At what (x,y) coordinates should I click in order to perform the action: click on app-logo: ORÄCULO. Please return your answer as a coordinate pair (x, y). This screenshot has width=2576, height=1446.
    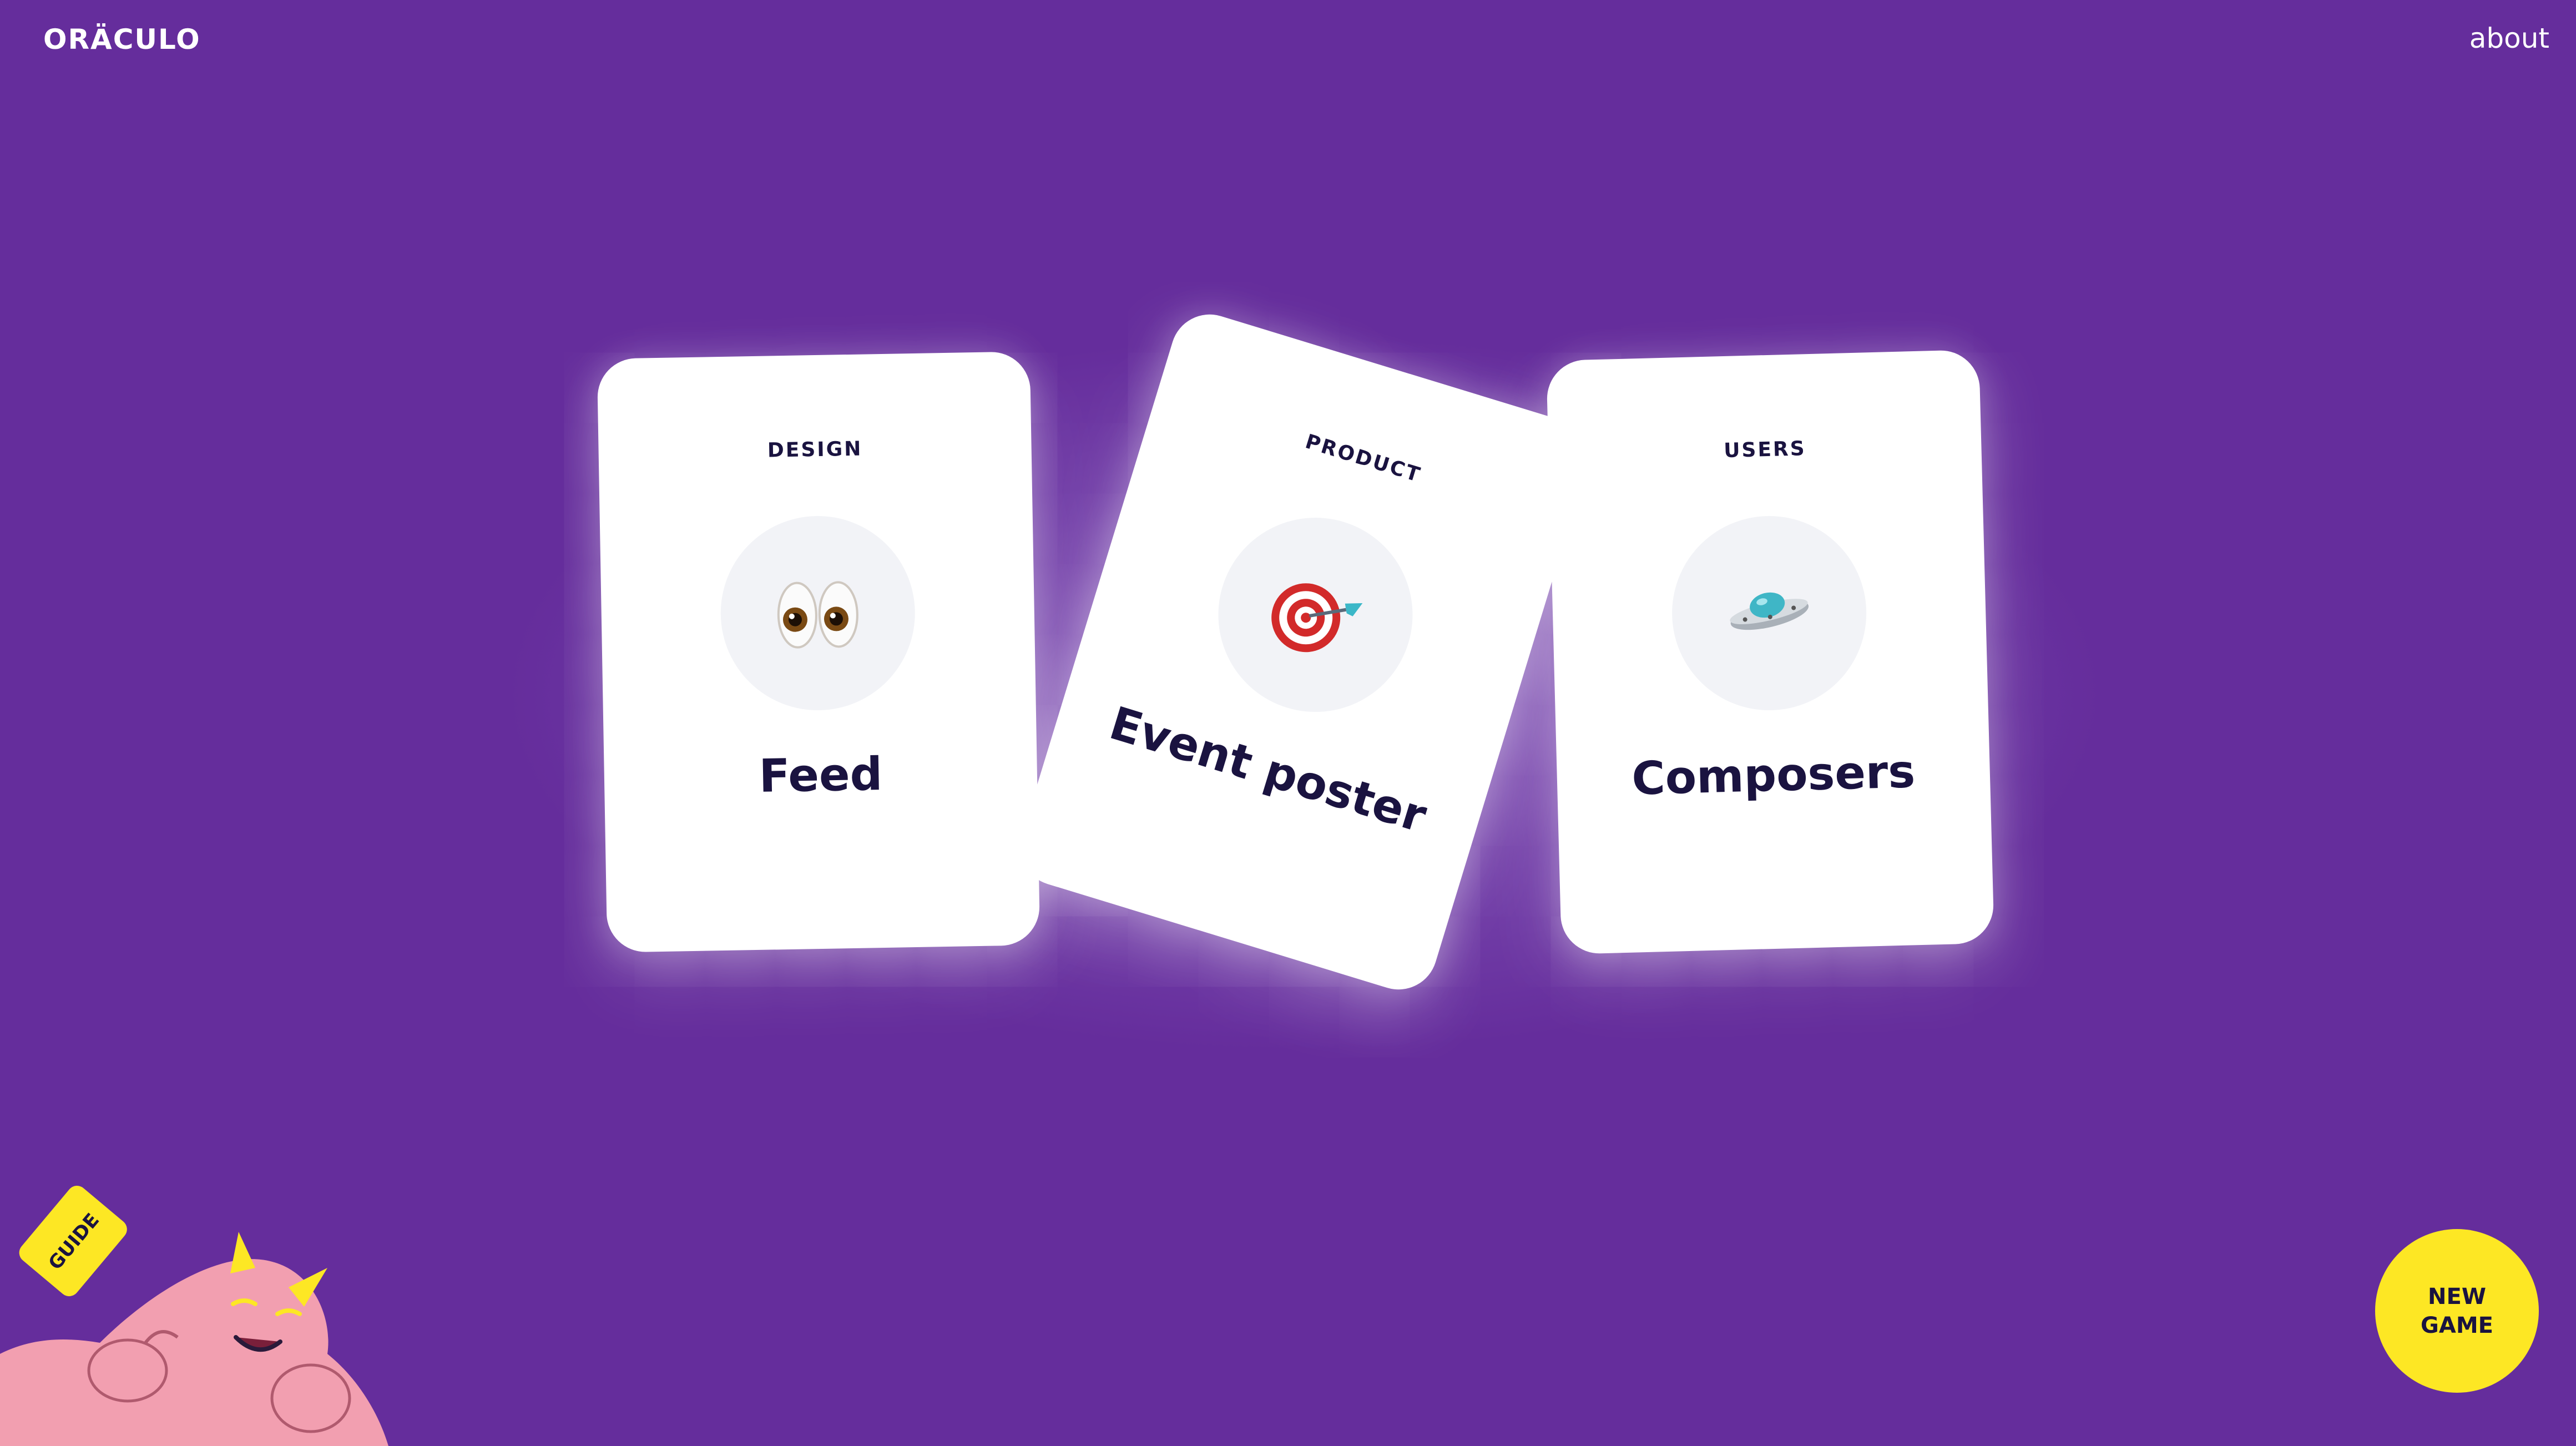
    Looking at the image, I should click on (122, 39).